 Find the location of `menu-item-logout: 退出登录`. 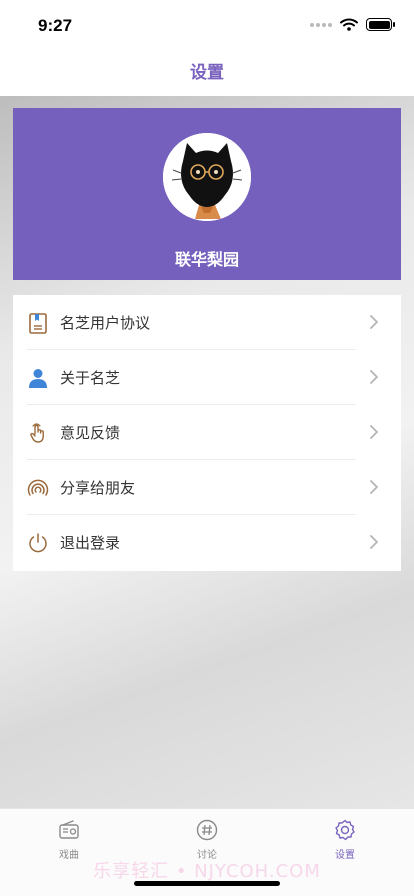

menu-item-logout: 退出登录 is located at coordinates (207, 542).